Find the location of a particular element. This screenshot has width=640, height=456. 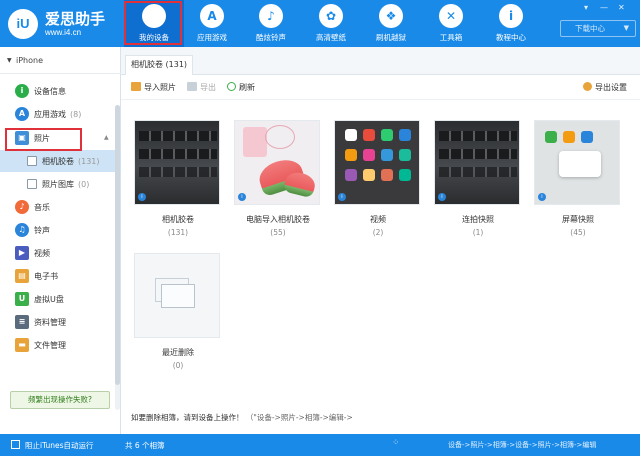

sidebar-item-camera-roll: 相机胶卷 (131) is located at coordinates (60, 161).